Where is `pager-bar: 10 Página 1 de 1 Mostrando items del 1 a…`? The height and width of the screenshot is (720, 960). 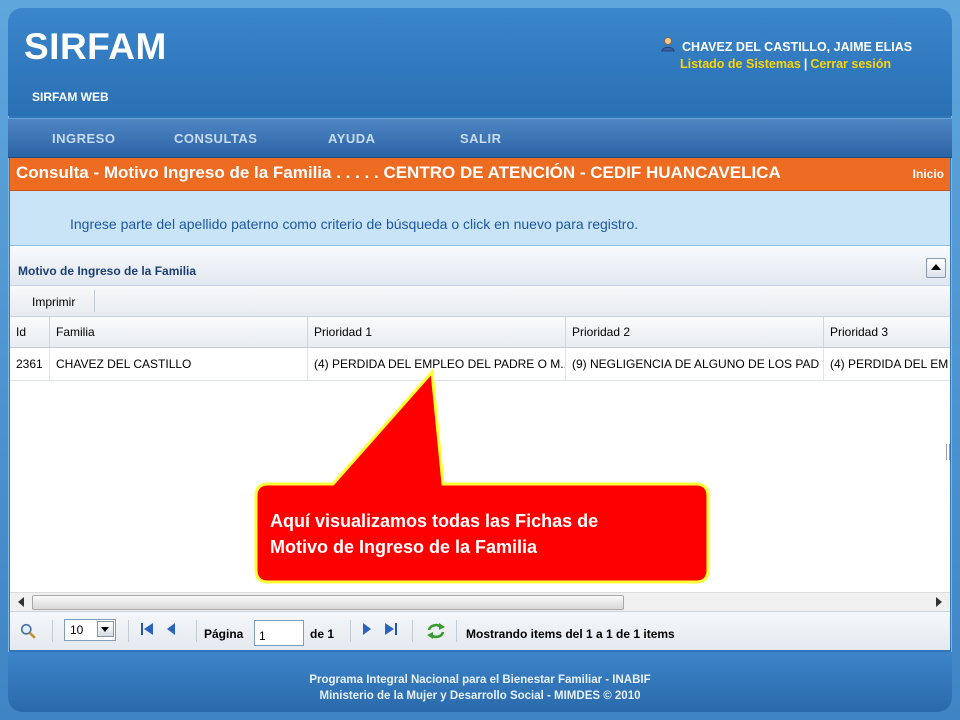
pager-bar: 10 Página 1 de 1 Mostrando items del 1 a… is located at coordinates (480, 630).